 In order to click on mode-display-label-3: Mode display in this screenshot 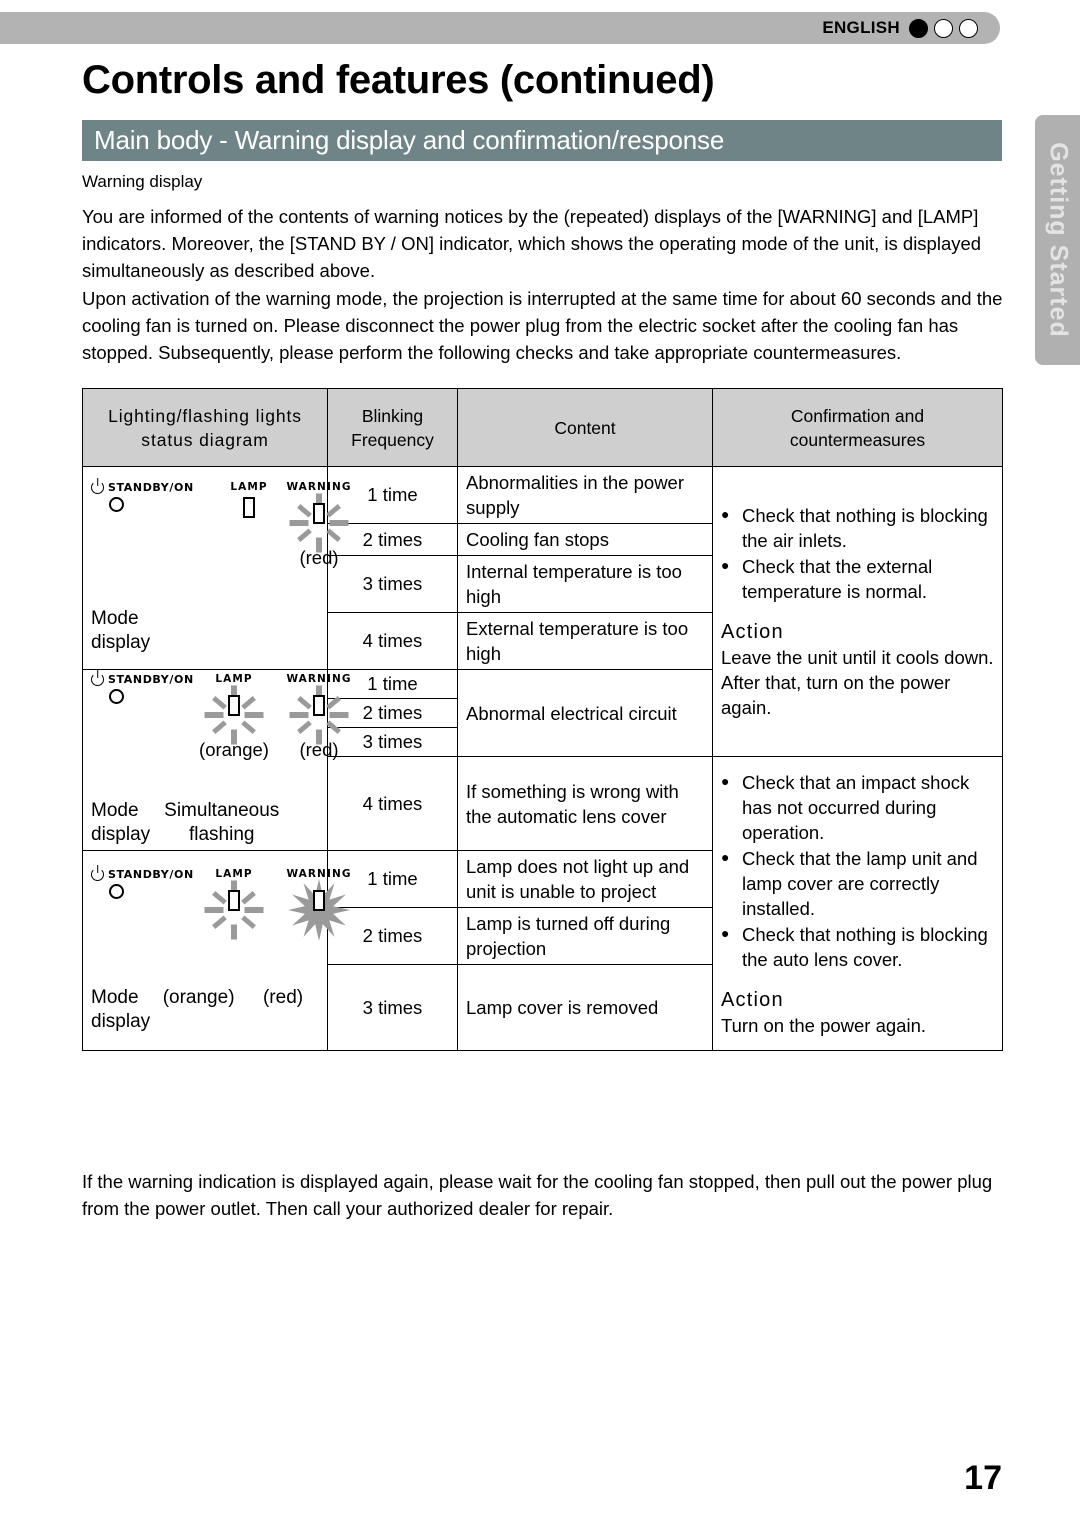, I will do `click(120, 1010)`.